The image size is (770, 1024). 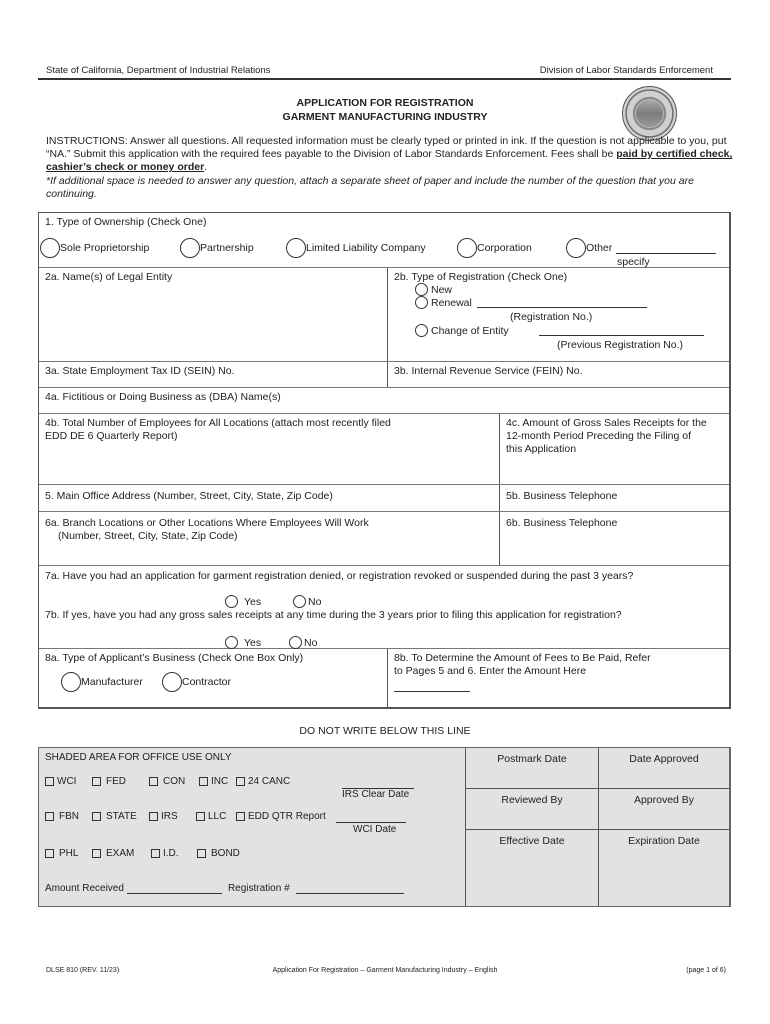 What do you see at coordinates (165, 853) in the screenshot?
I see `checkbox-id: I.D.` at bounding box center [165, 853].